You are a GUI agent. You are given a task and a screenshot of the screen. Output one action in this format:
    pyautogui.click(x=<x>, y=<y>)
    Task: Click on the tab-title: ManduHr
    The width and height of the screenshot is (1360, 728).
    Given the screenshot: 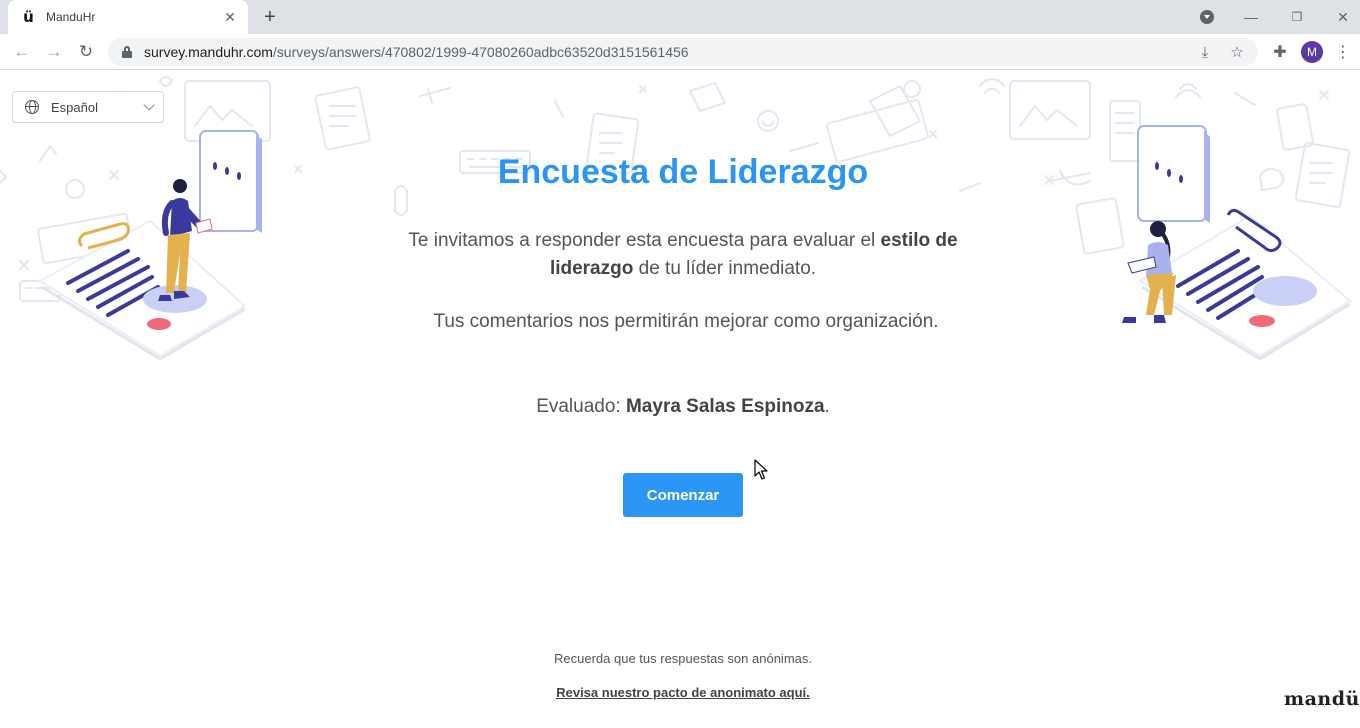 What is the action you would take?
    pyautogui.click(x=71, y=17)
    